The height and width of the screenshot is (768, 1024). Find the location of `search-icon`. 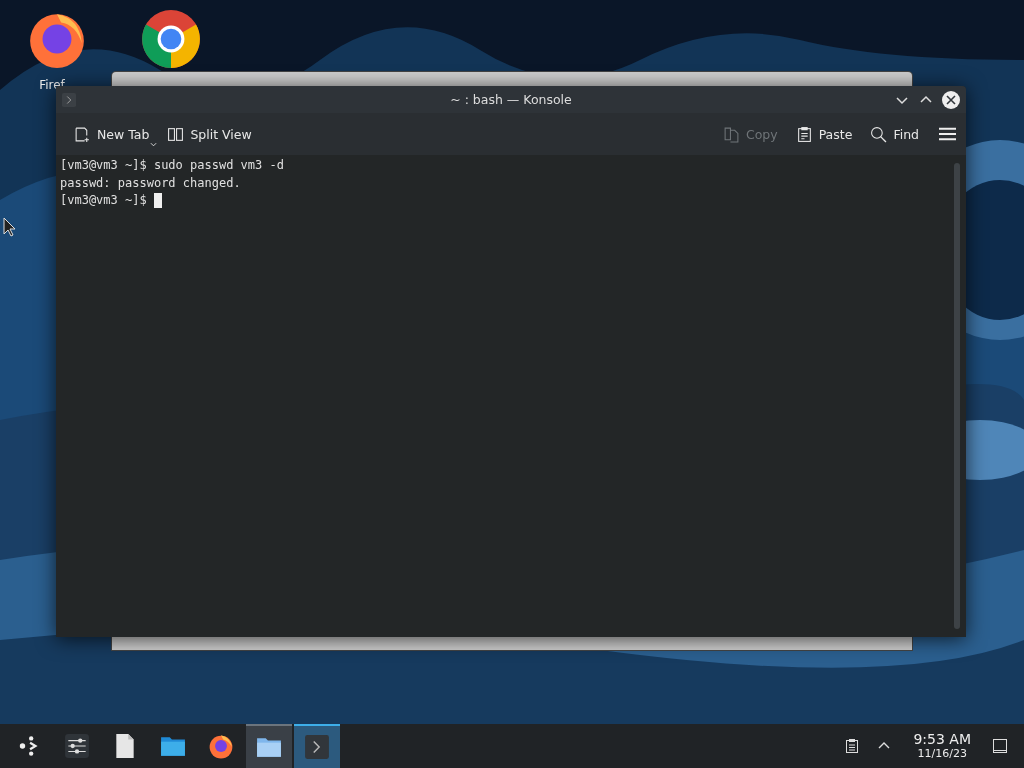

search-icon is located at coordinates (879, 134).